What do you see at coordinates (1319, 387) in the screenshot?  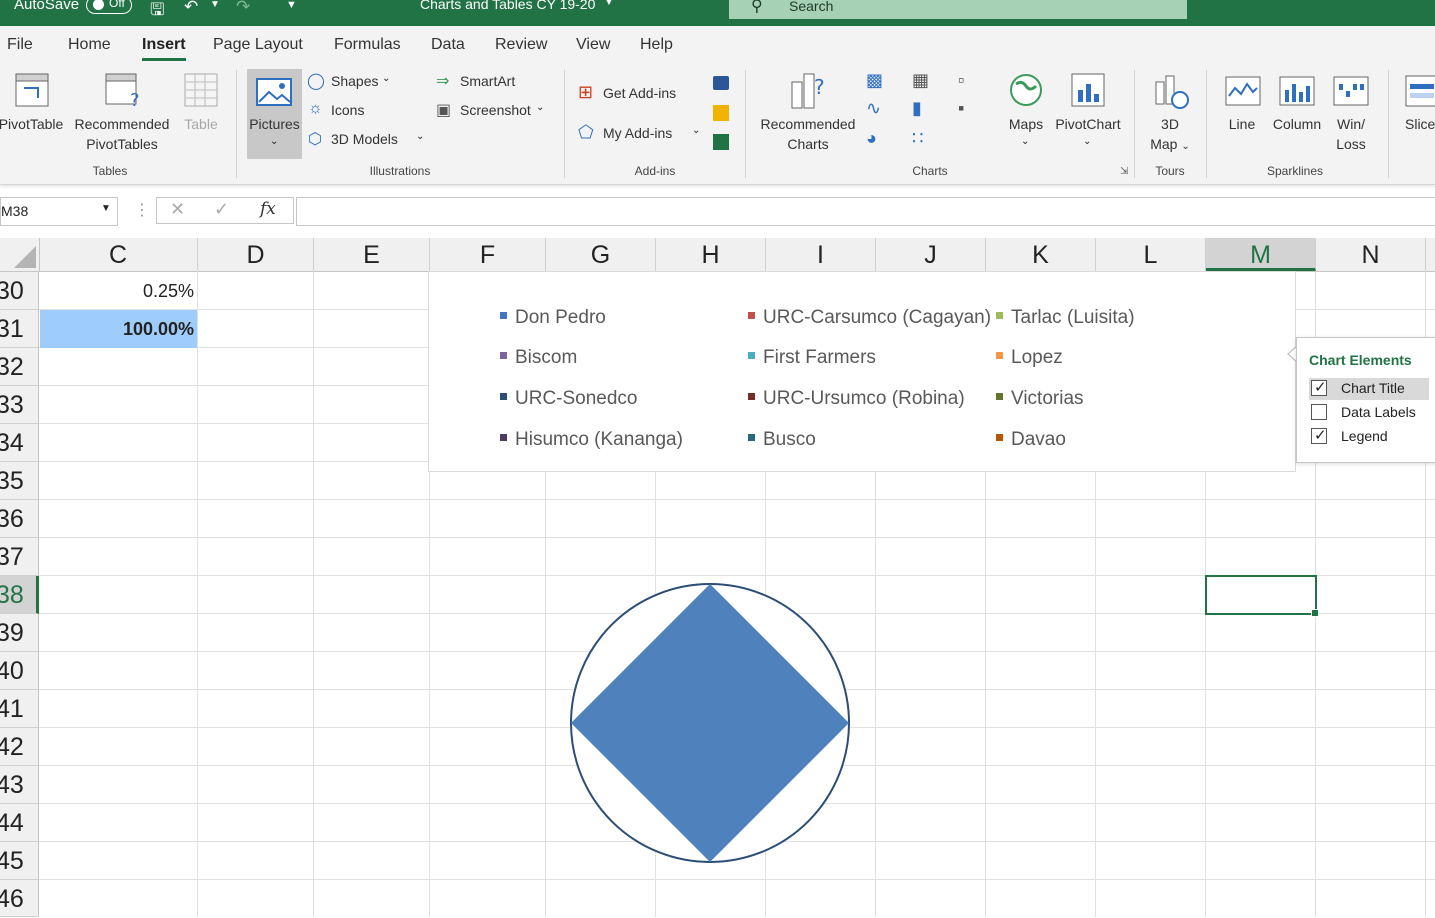 I see `chart-title-checkbox: ✓` at bounding box center [1319, 387].